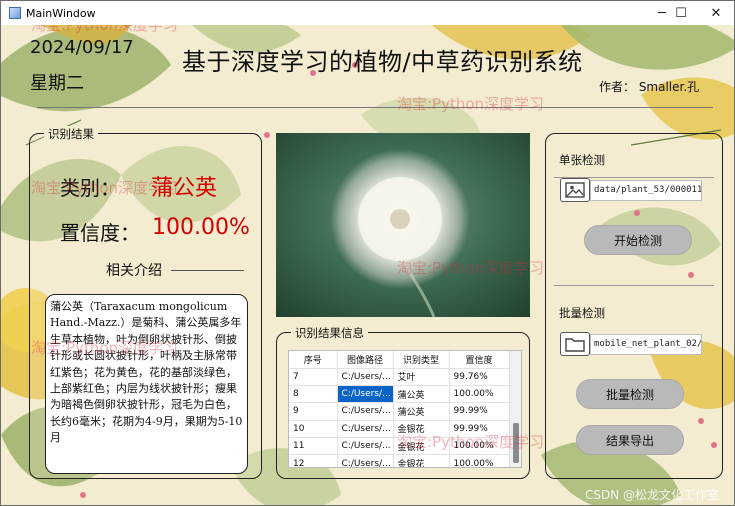 The height and width of the screenshot is (506, 735). I want to click on cell-index: 8, so click(313, 394).